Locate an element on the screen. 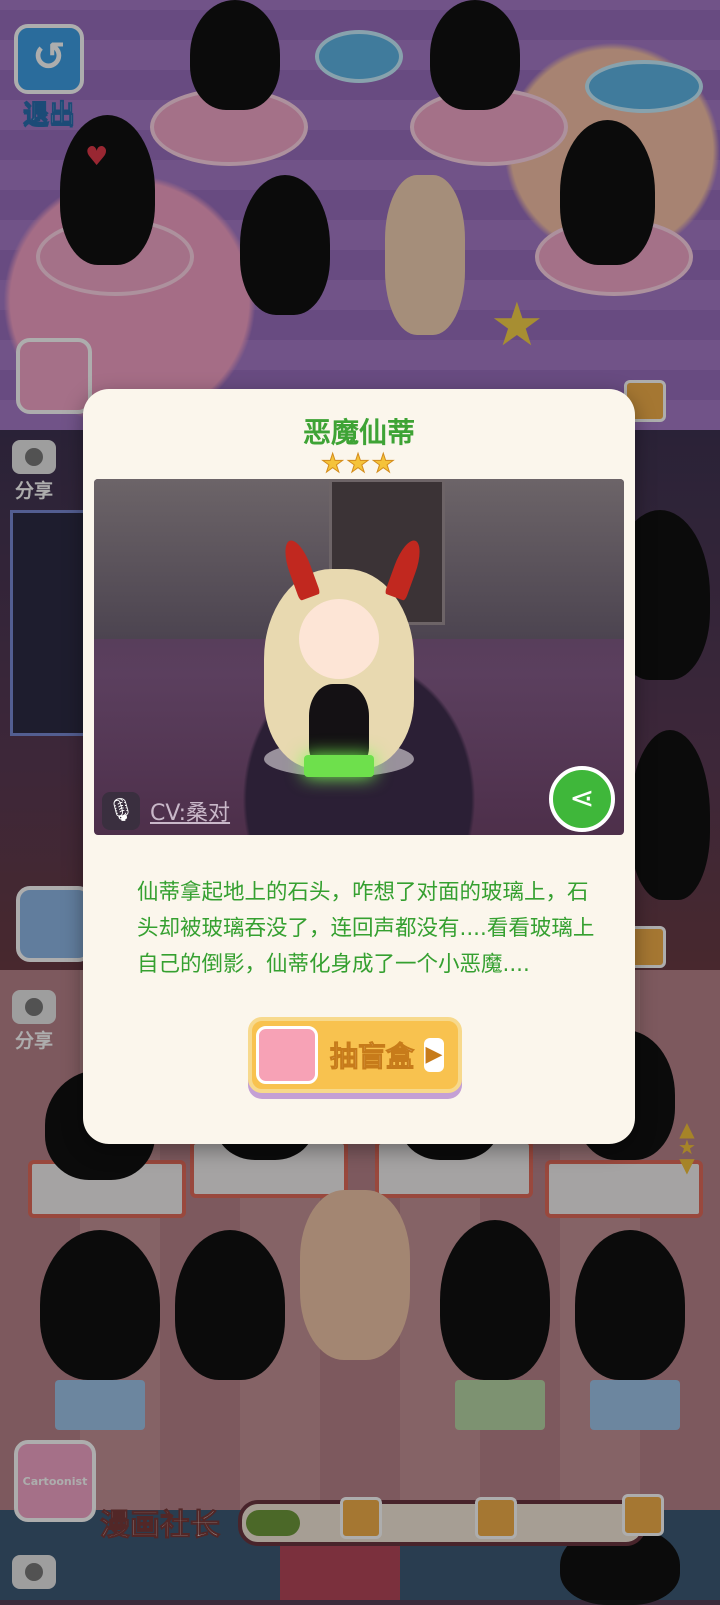 Image resolution: width=720 pixels, height=1605 pixels. character-face is located at coordinates (339, 639).